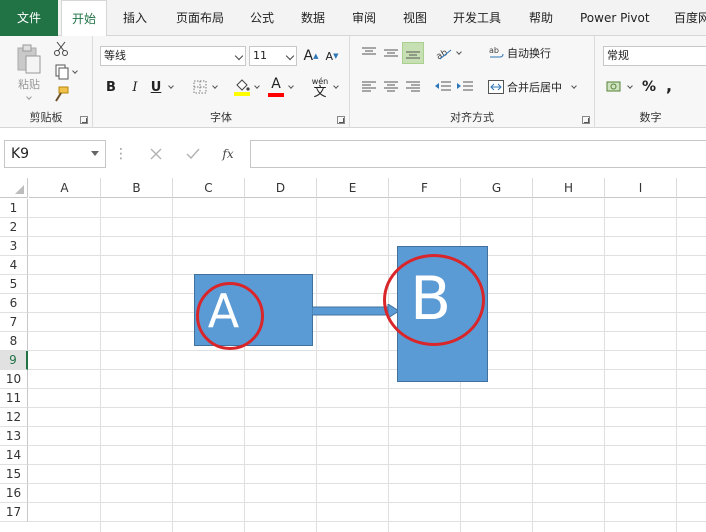 The image size is (706, 532). I want to click on row-header-6: 6, so click(14, 303).